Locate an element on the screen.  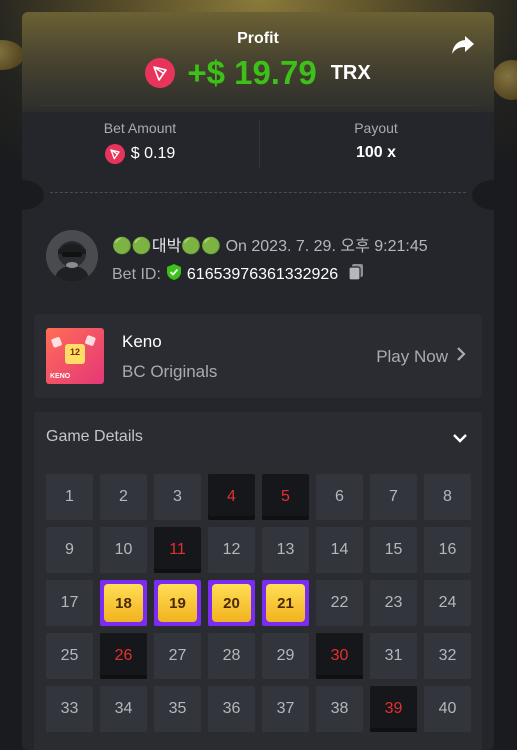
keno-cell-28: 28 is located at coordinates (231, 656).